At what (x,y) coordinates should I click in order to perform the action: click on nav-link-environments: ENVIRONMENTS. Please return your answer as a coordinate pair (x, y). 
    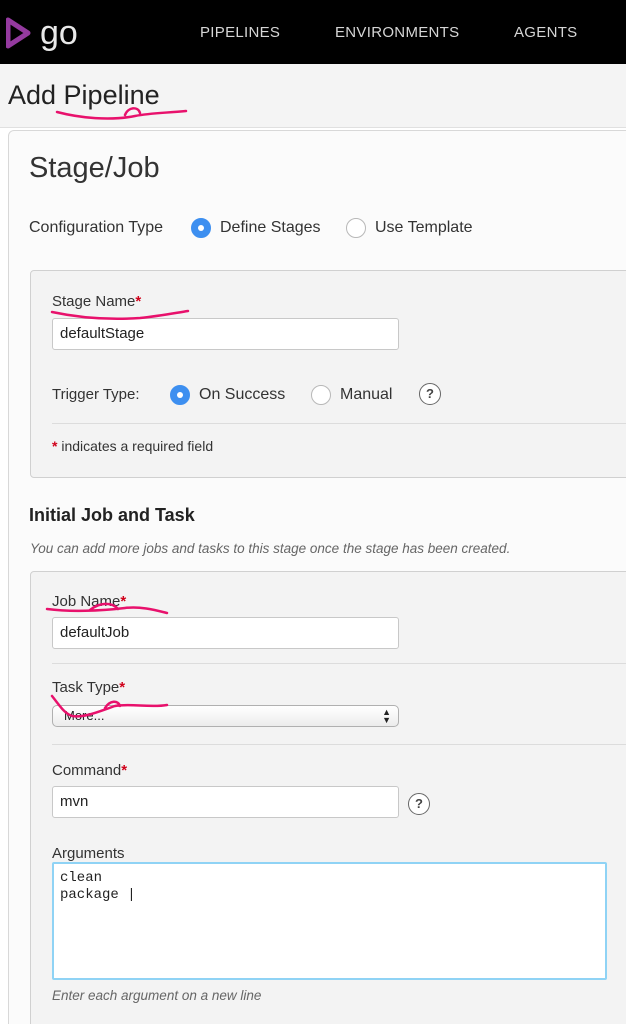
    Looking at the image, I should click on (397, 32).